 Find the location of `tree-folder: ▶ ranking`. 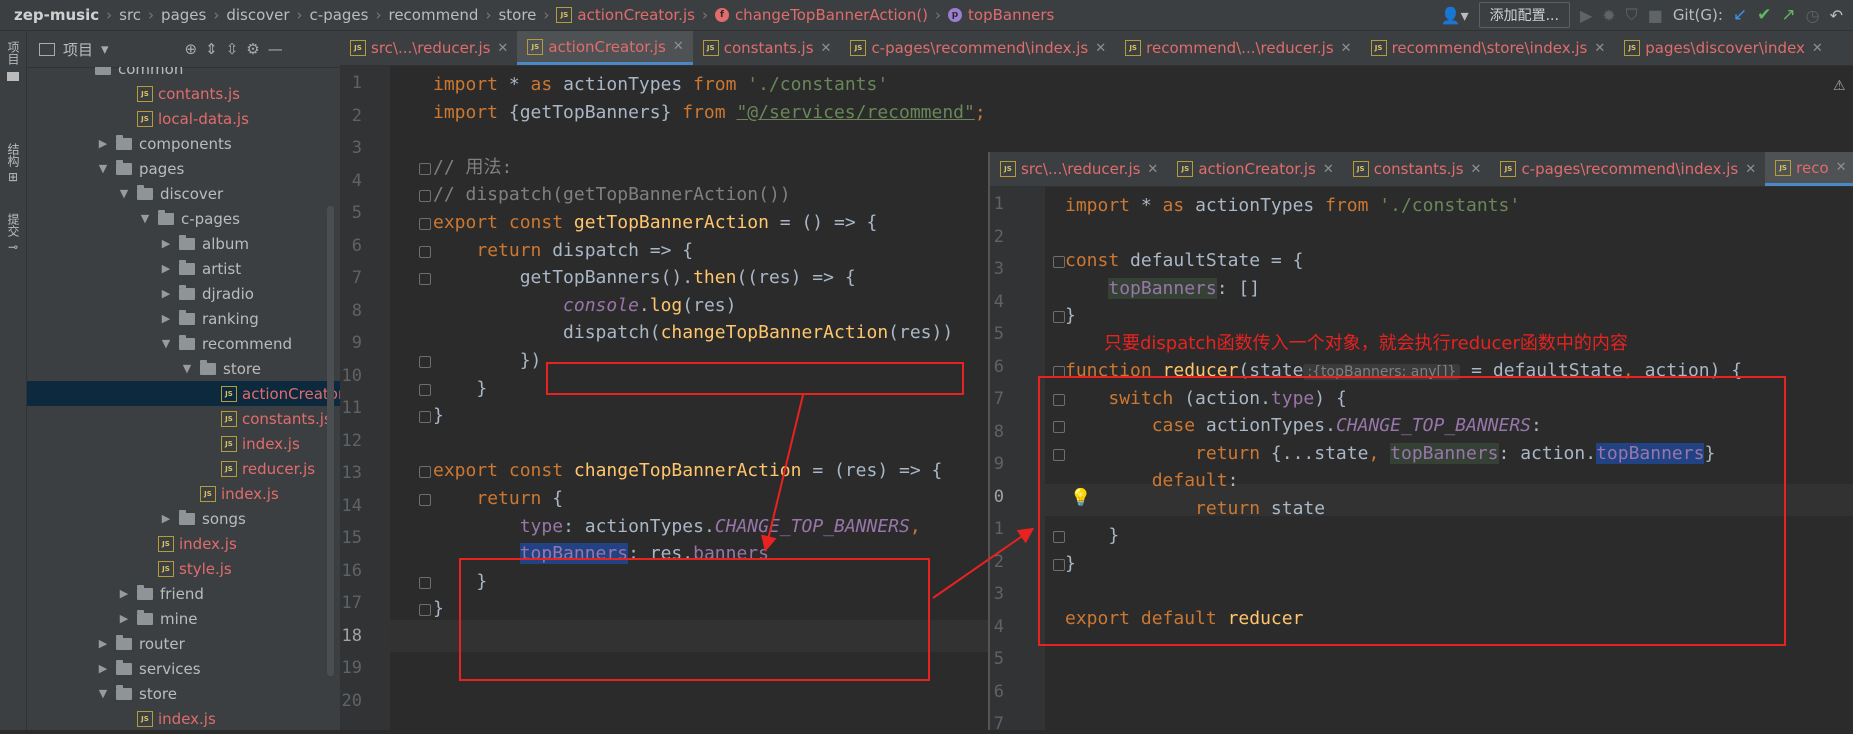

tree-folder: ▶ ranking is located at coordinates (183, 318).